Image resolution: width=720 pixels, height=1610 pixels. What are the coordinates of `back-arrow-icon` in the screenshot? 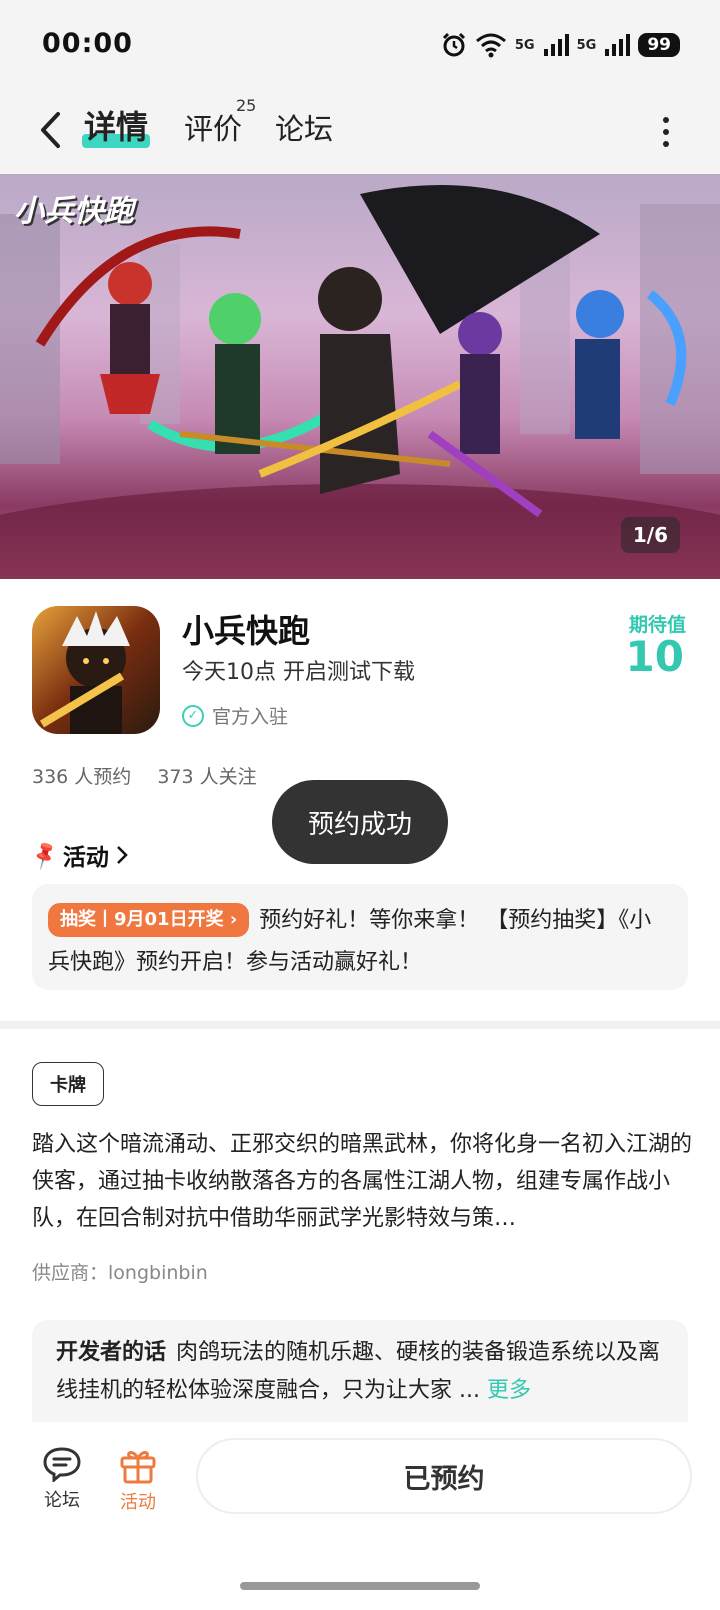 It's located at (50, 130).